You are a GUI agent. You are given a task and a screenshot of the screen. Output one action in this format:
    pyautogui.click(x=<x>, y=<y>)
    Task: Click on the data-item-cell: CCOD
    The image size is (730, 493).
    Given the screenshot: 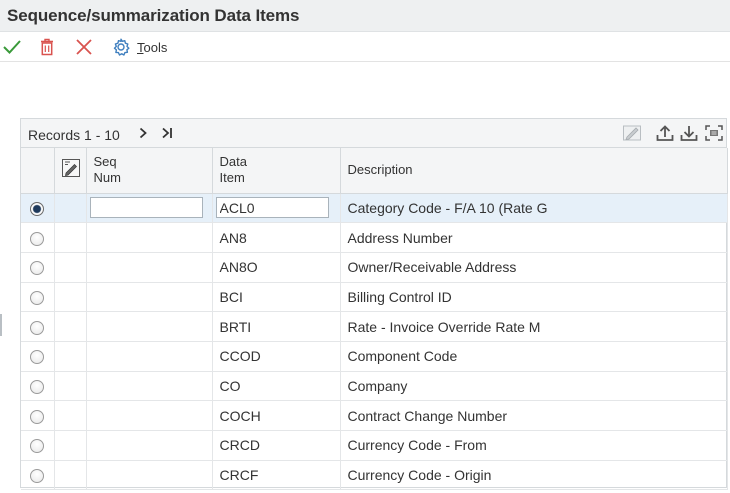 What is the action you would take?
    pyautogui.click(x=276, y=356)
    